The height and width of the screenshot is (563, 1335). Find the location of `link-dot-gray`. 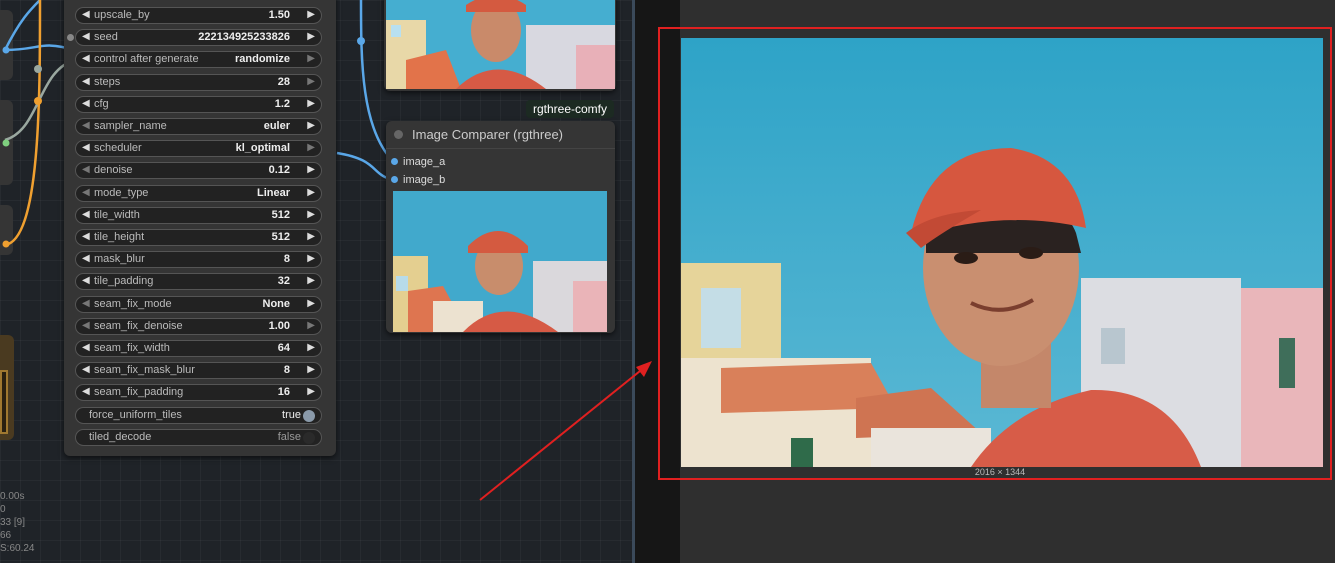

link-dot-gray is located at coordinates (38, 69).